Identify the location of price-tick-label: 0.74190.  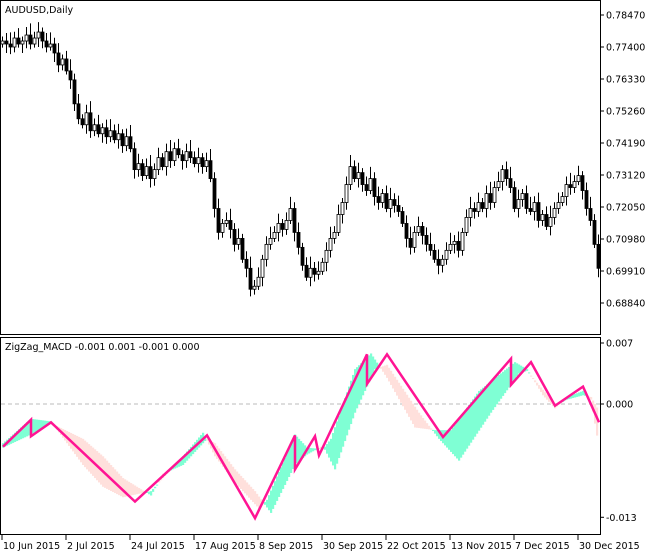
(625, 144).